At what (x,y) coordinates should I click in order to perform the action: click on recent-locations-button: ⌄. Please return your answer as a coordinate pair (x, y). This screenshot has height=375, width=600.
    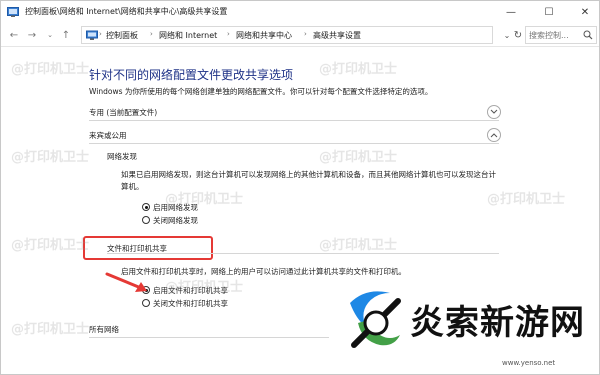
    Looking at the image, I should click on (50, 35).